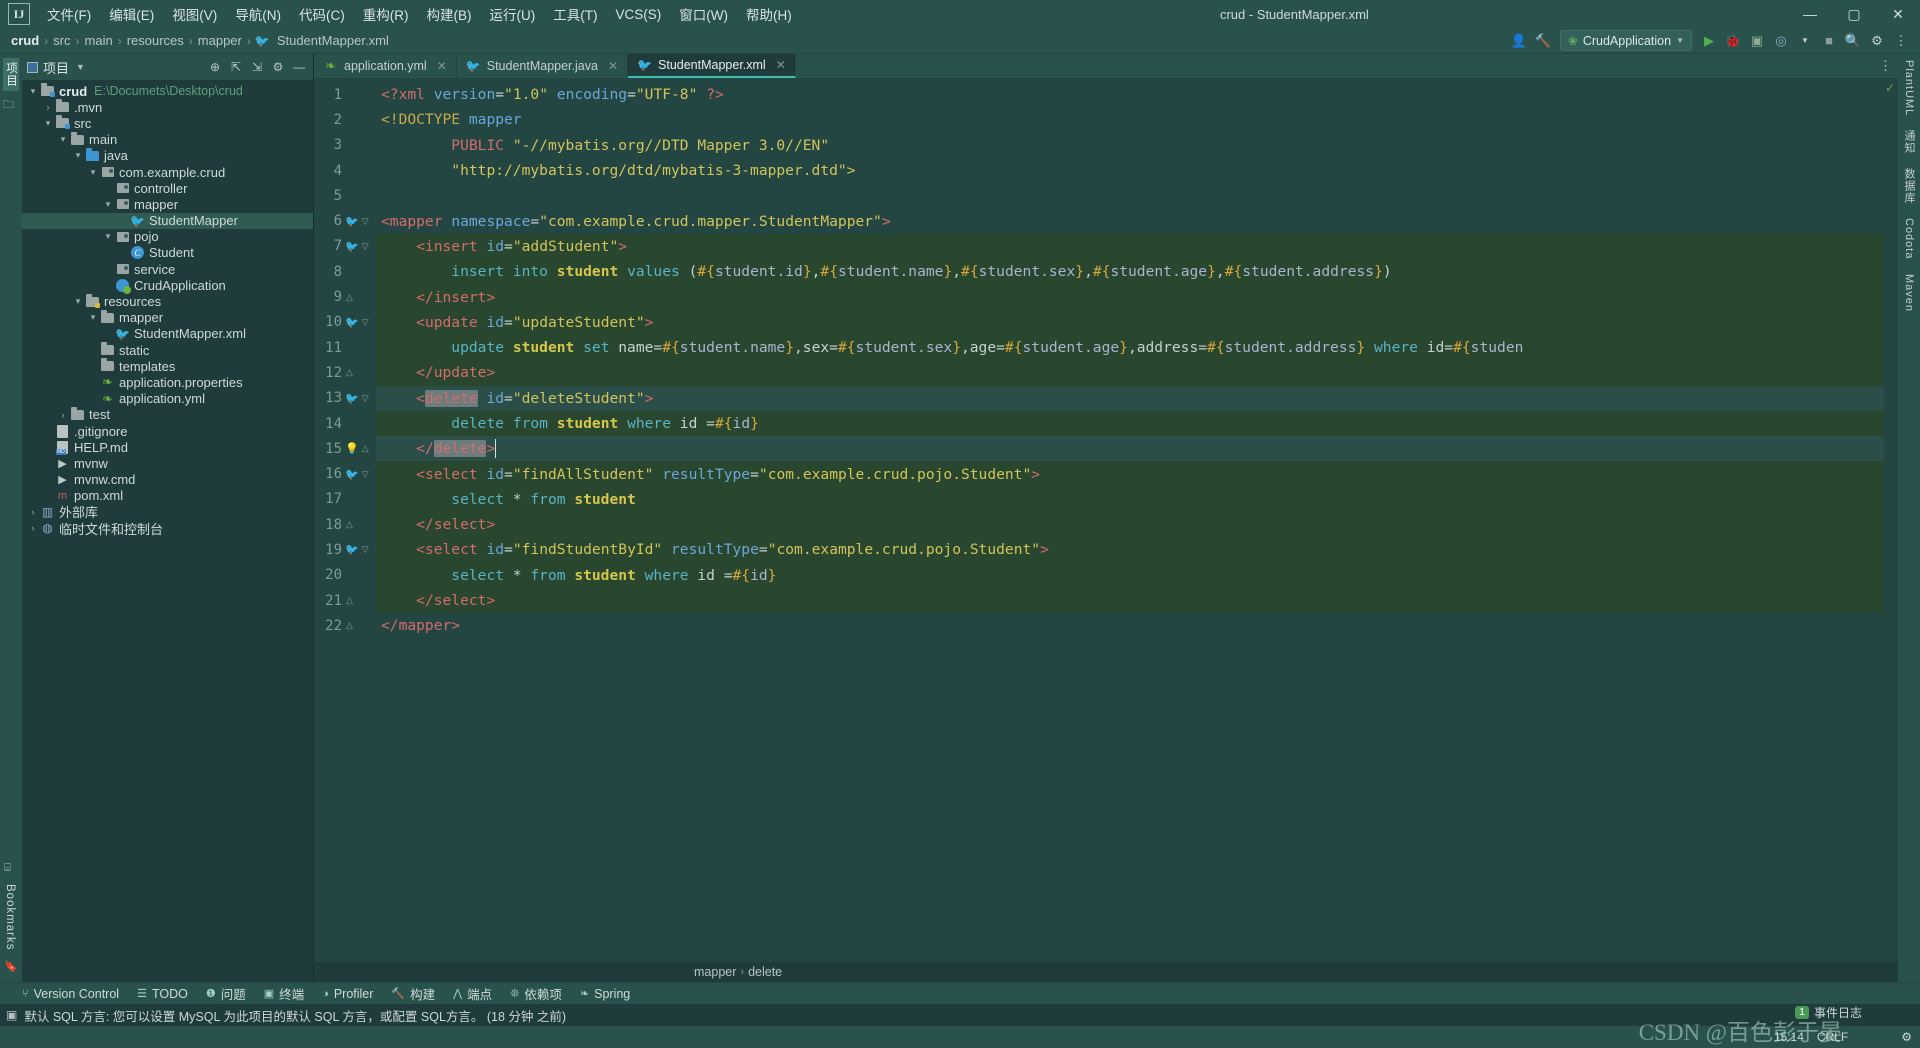 This screenshot has height=1048, width=1920. Describe the element at coordinates (1130, 297) in the screenshot. I see `code-line: </insert>` at that location.